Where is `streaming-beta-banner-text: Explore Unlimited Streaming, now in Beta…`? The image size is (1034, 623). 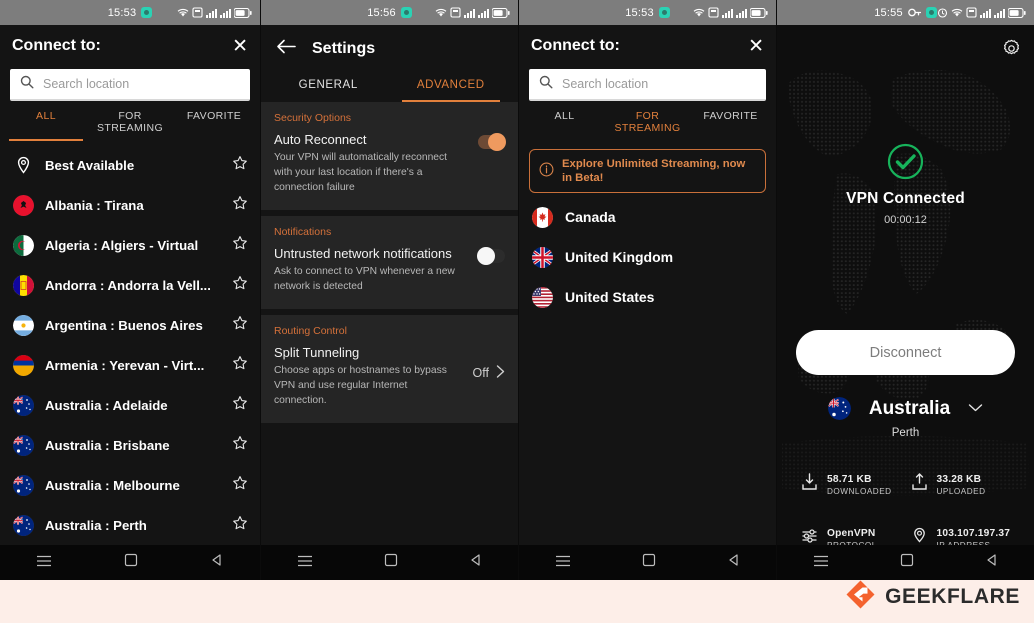 streaming-beta-banner-text: Explore Unlimited Streaming, now in Beta… is located at coordinates (654, 171).